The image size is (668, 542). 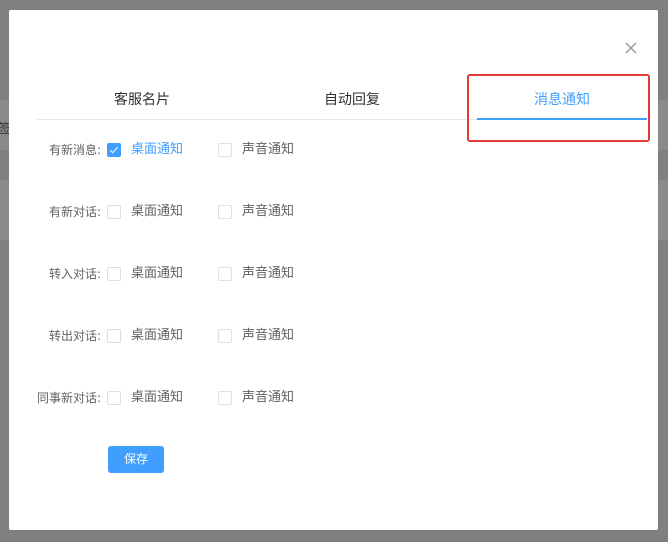 I want to click on close-icon, so click(x=631, y=48).